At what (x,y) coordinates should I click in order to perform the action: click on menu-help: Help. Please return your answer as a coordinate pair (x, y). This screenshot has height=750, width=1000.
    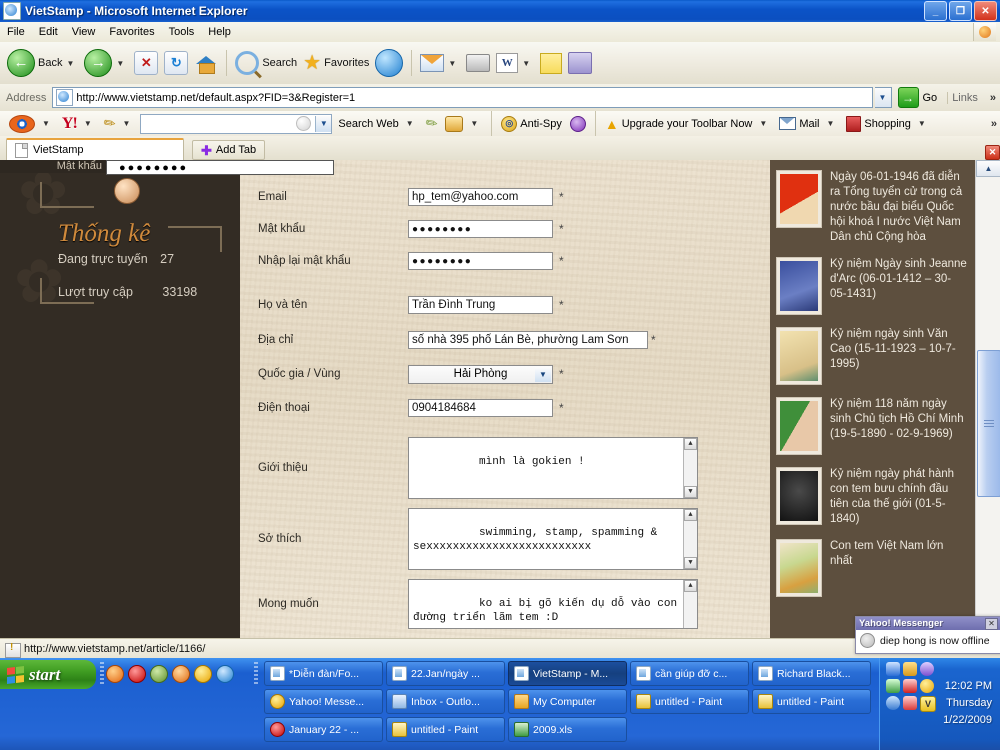
    Looking at the image, I should click on (219, 32).